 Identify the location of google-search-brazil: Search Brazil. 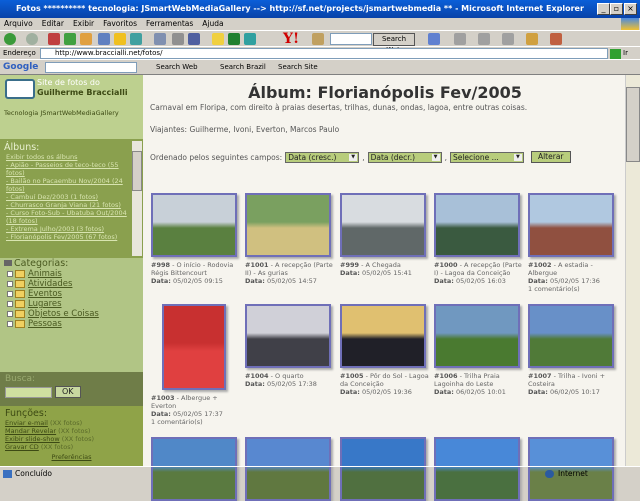
(243, 67).